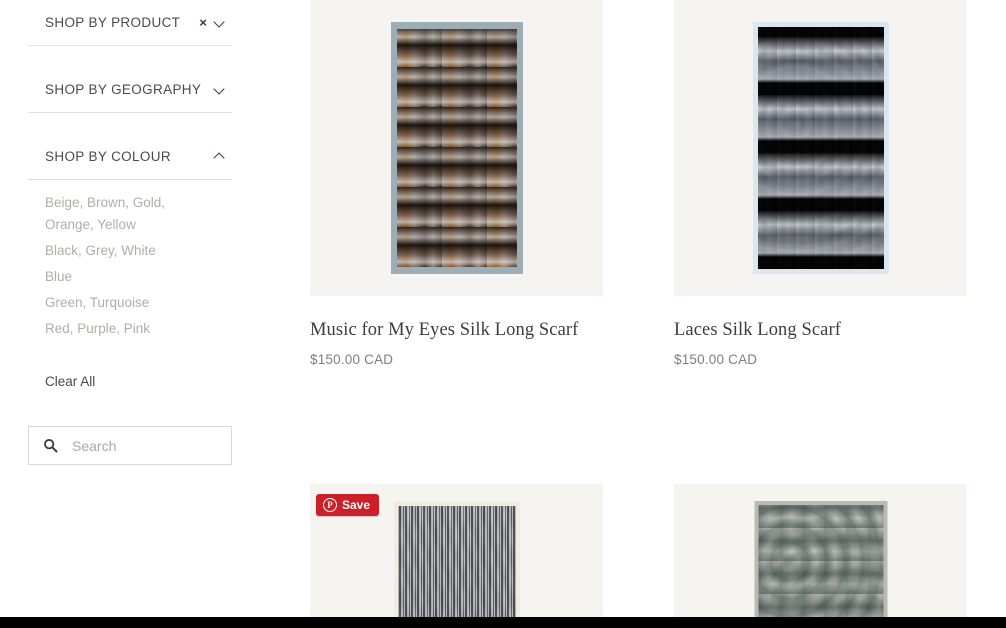 The width and height of the screenshot is (1006, 628). What do you see at coordinates (356, 505) in the screenshot?
I see `pinterest-save-label: Save` at bounding box center [356, 505].